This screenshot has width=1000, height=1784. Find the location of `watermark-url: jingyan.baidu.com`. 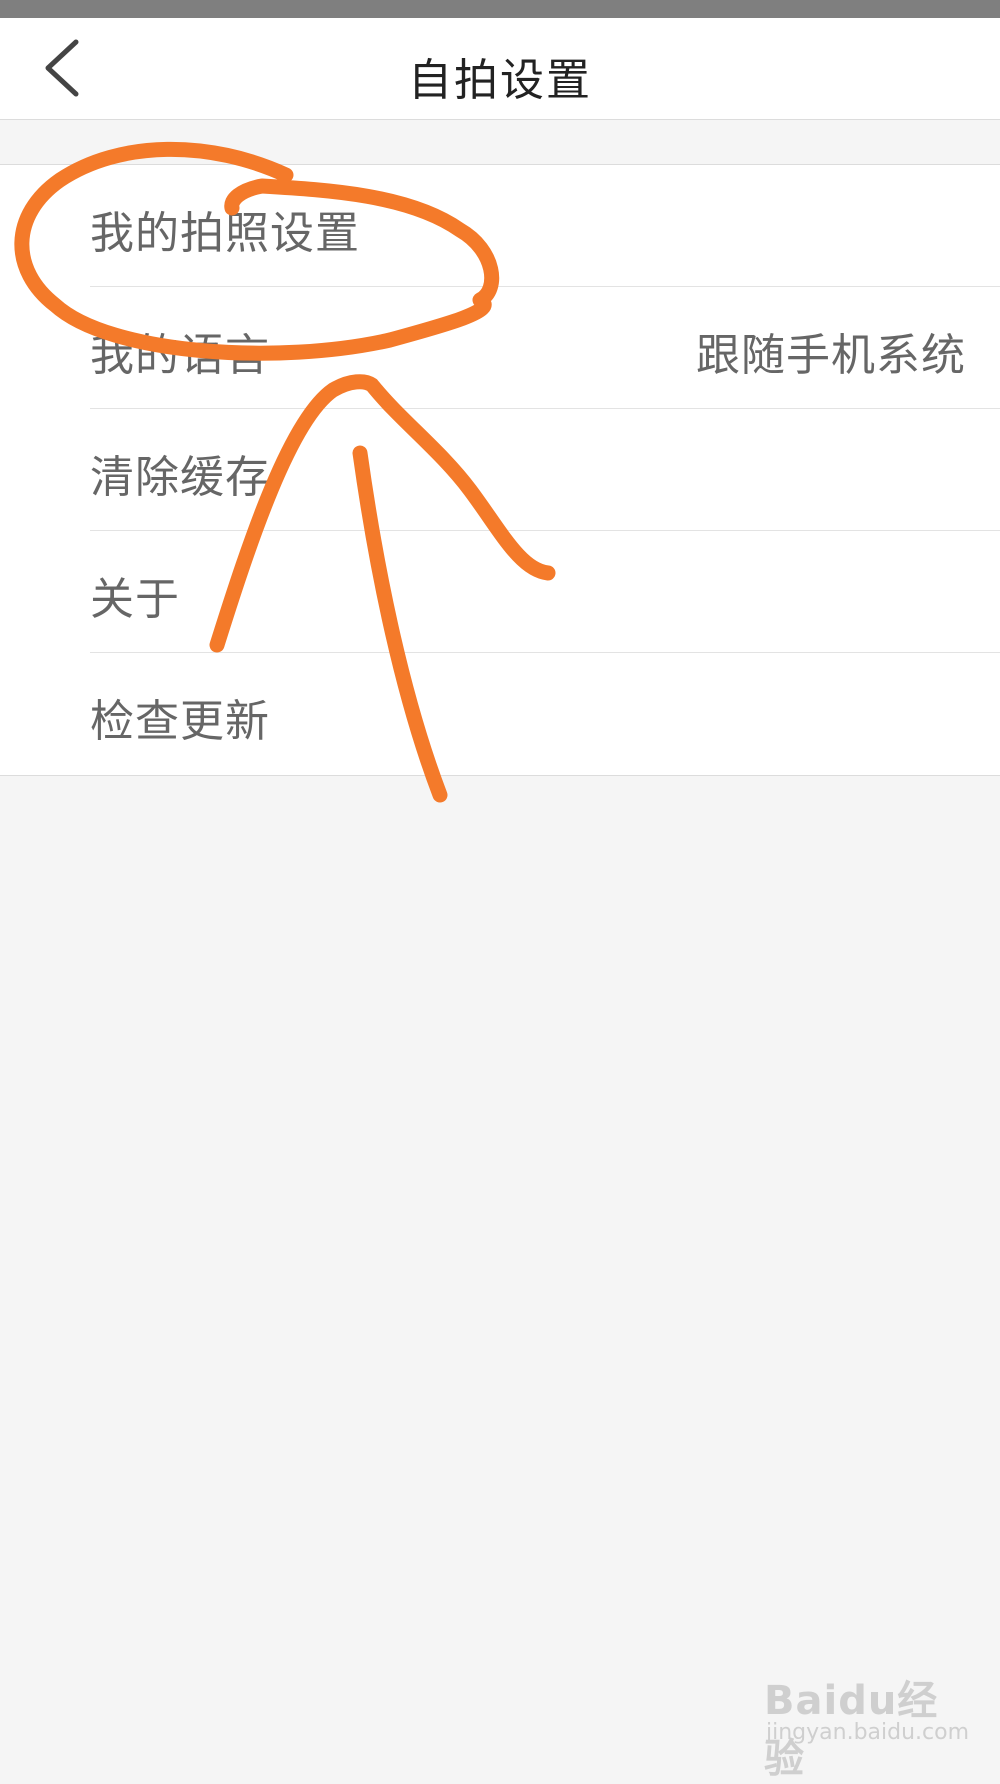

watermark-url: jingyan.baidu.com is located at coordinates (868, 1732).